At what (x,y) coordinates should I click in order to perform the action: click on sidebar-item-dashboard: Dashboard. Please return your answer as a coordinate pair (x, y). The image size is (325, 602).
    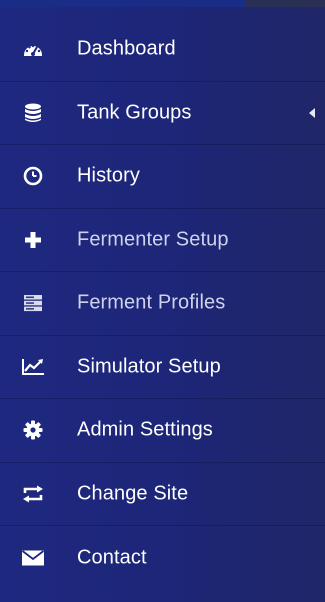
    Looking at the image, I should click on (162, 50).